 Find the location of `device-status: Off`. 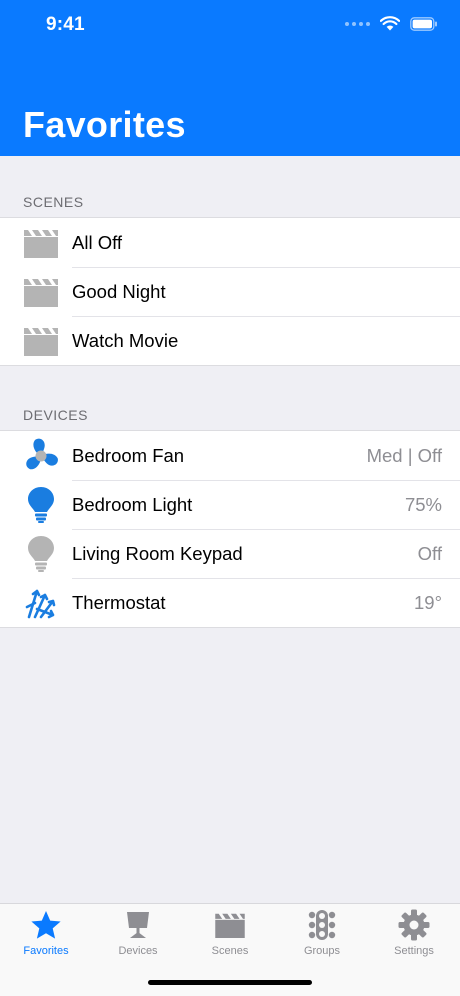

device-status: Off is located at coordinates (429, 553).